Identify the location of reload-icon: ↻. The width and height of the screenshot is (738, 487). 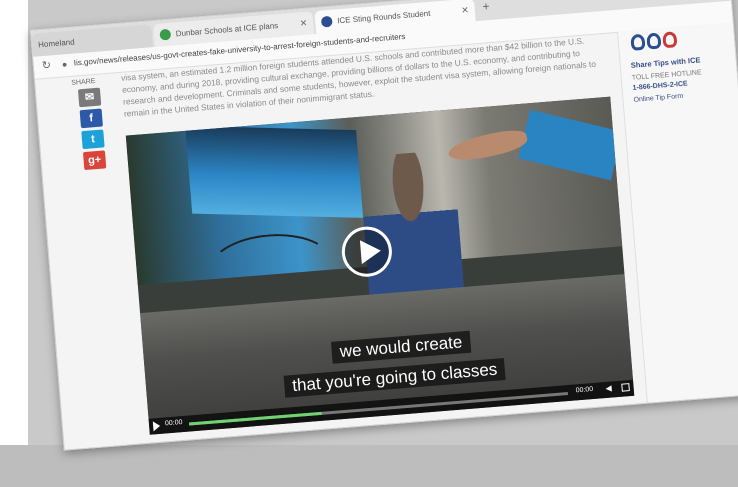
(46, 65).